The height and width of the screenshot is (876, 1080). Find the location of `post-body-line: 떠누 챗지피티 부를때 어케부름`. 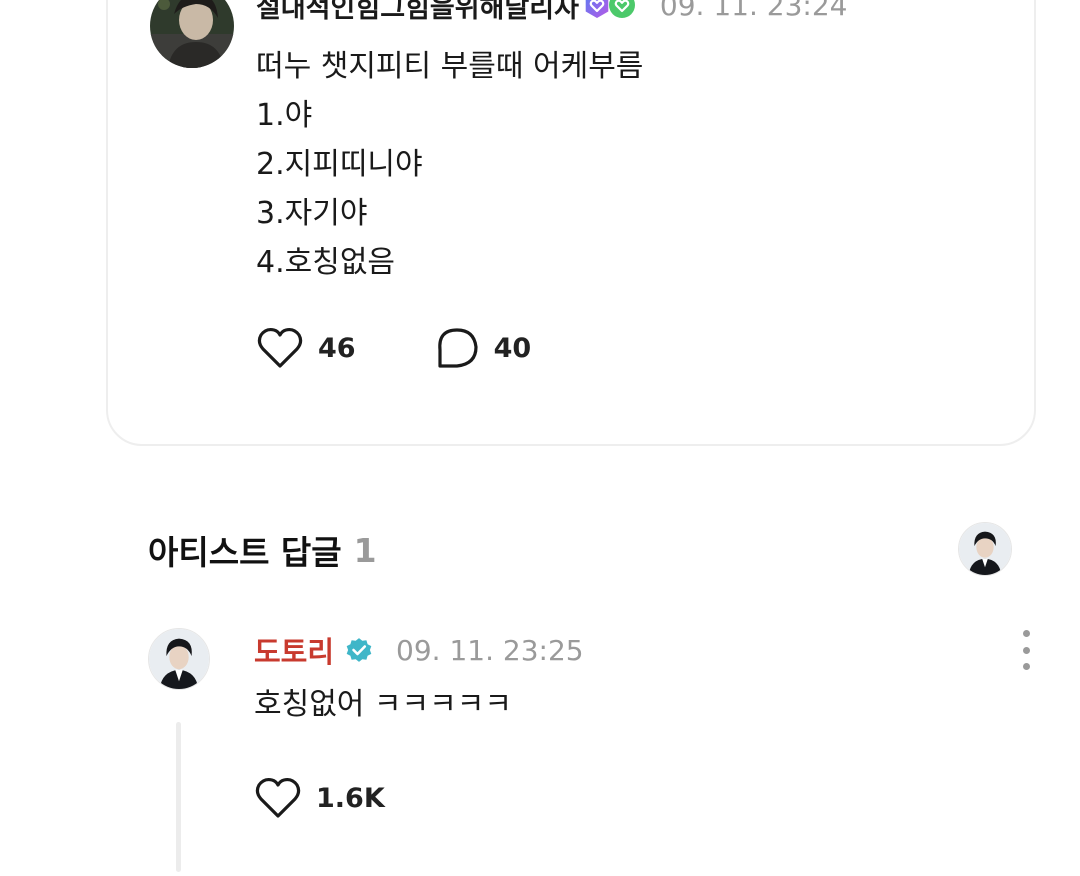

post-body-line: 떠누 챗지피티 부를때 어케부름 is located at coordinates (450, 66).